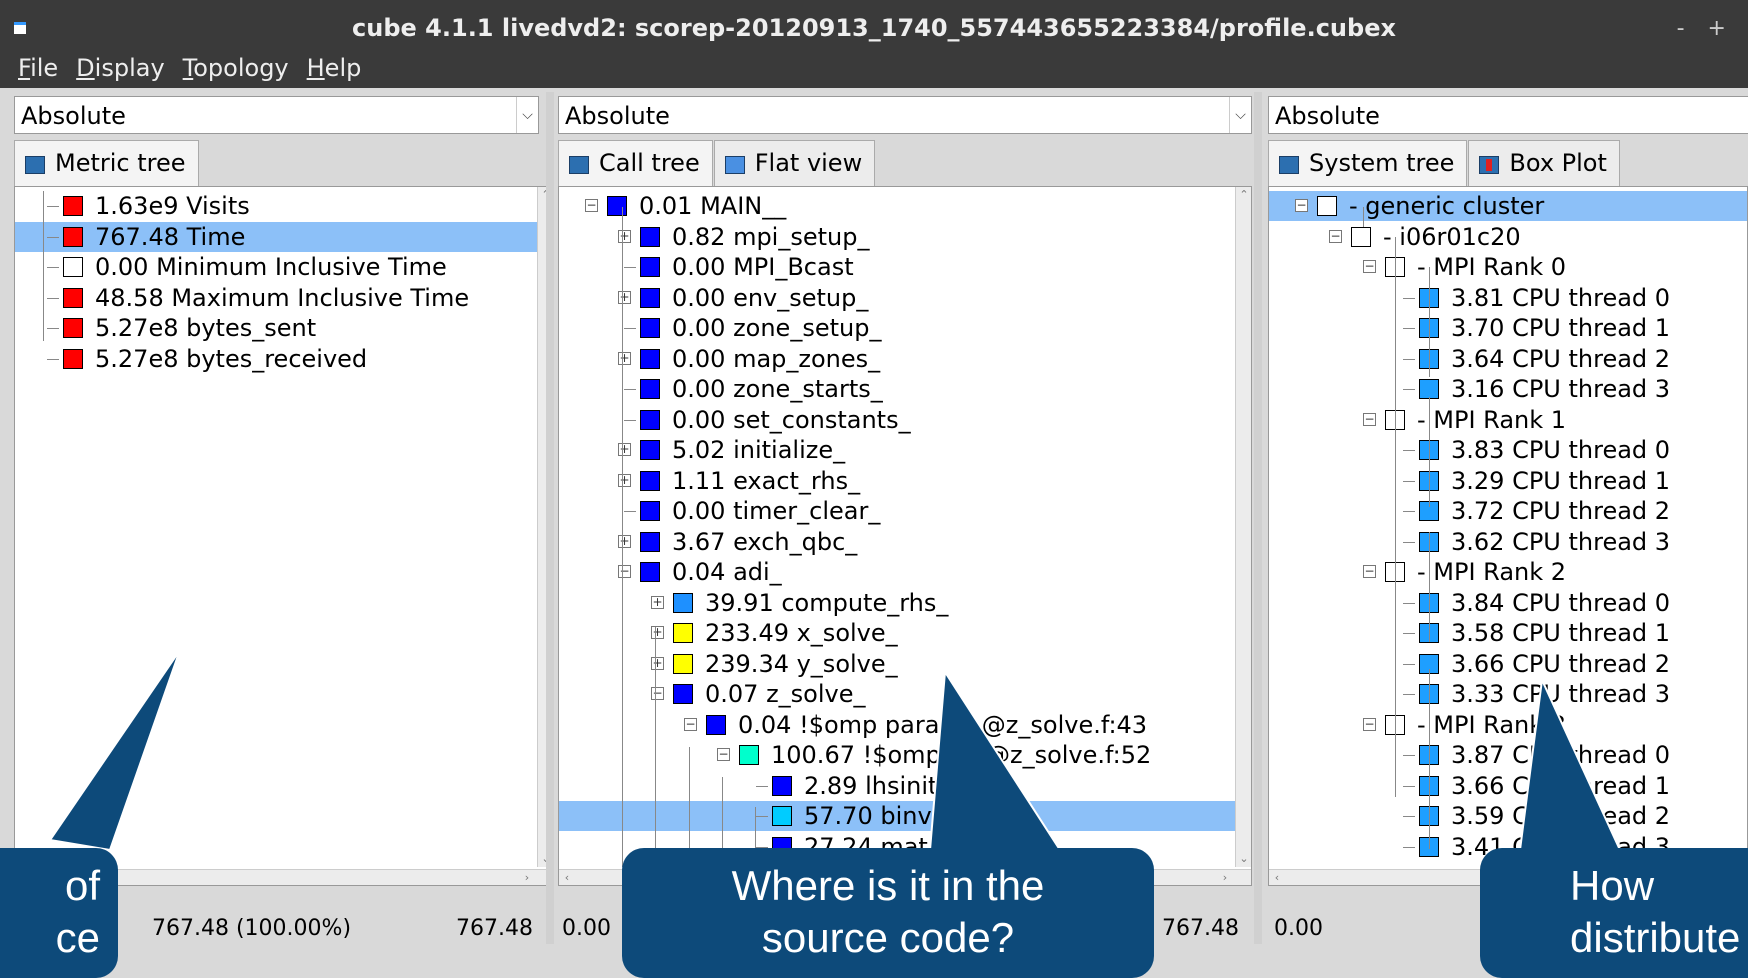  I want to click on tree-row: 3.87 CPU thread 0, so click(1508, 755).